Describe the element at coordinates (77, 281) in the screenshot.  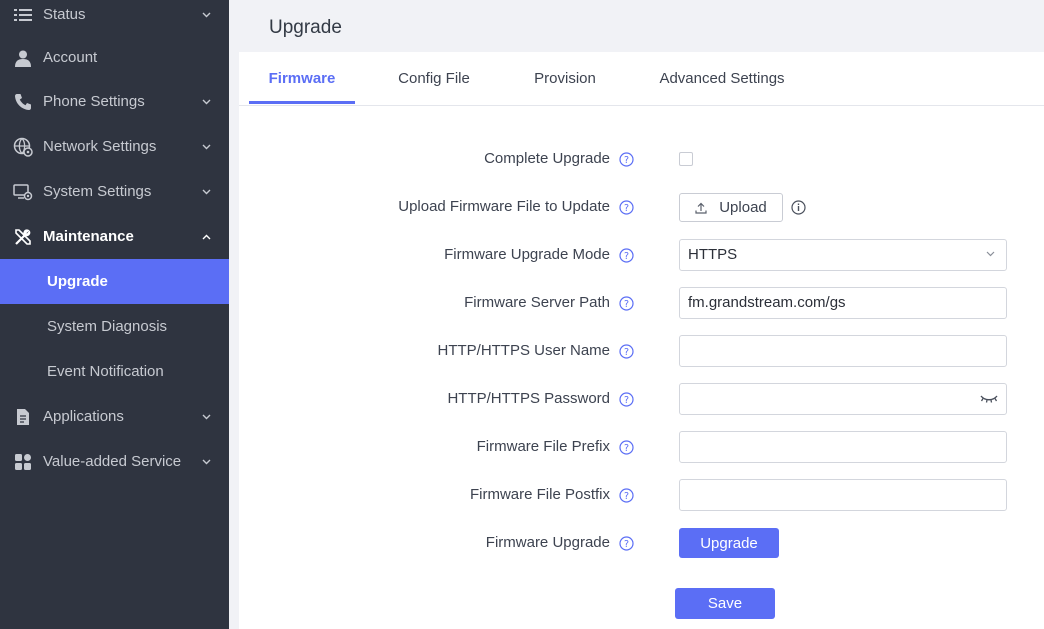
I see `sidebar-subitem-label: Upgrade` at that location.